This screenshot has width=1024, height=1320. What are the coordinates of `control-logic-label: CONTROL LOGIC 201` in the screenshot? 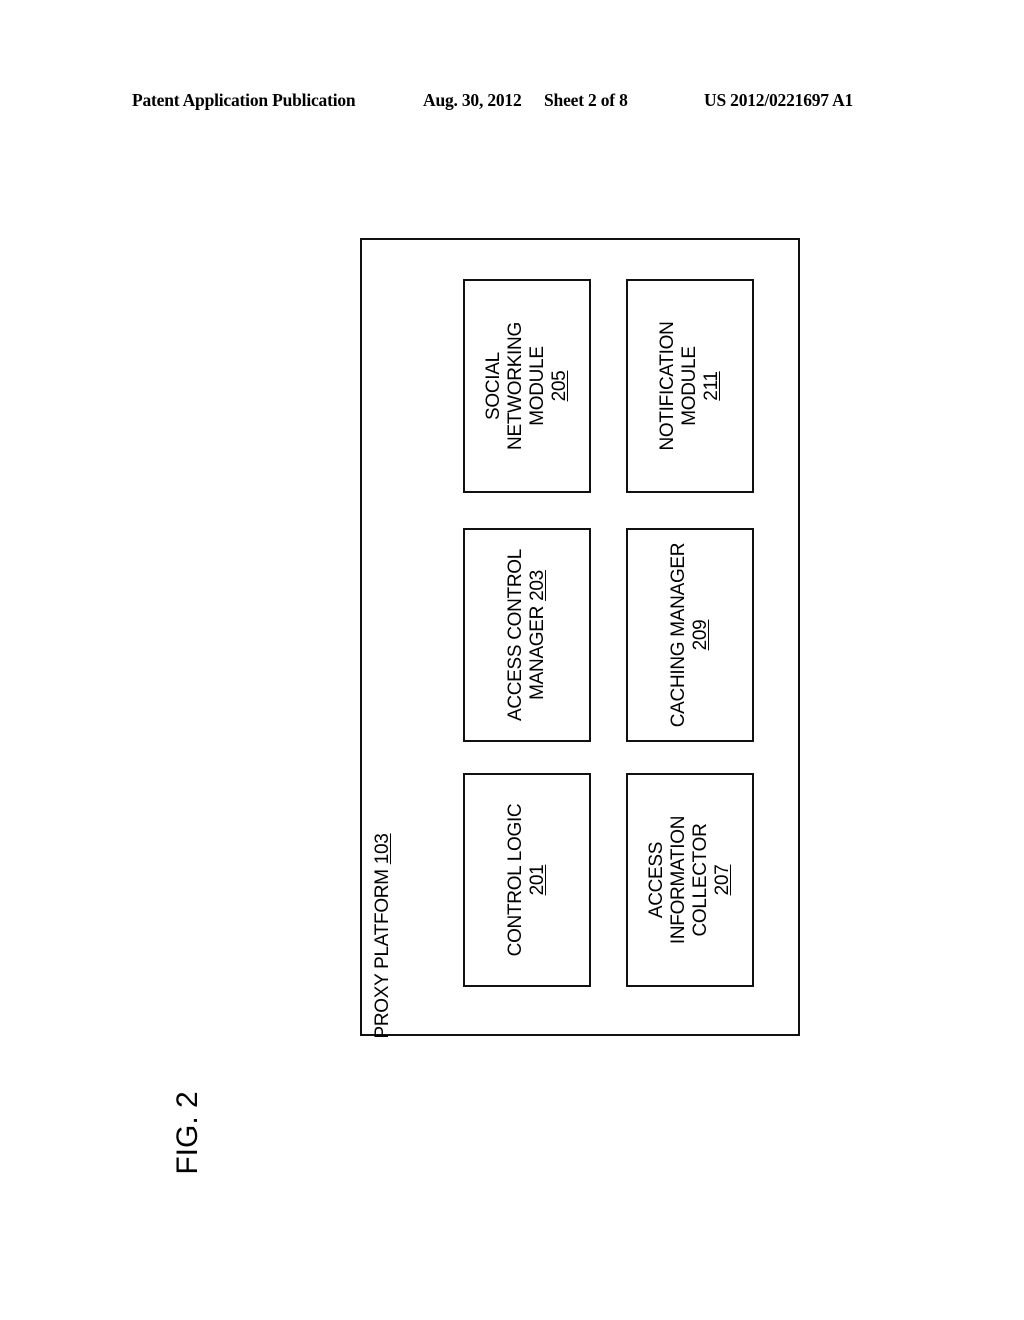 It's located at (527, 880).